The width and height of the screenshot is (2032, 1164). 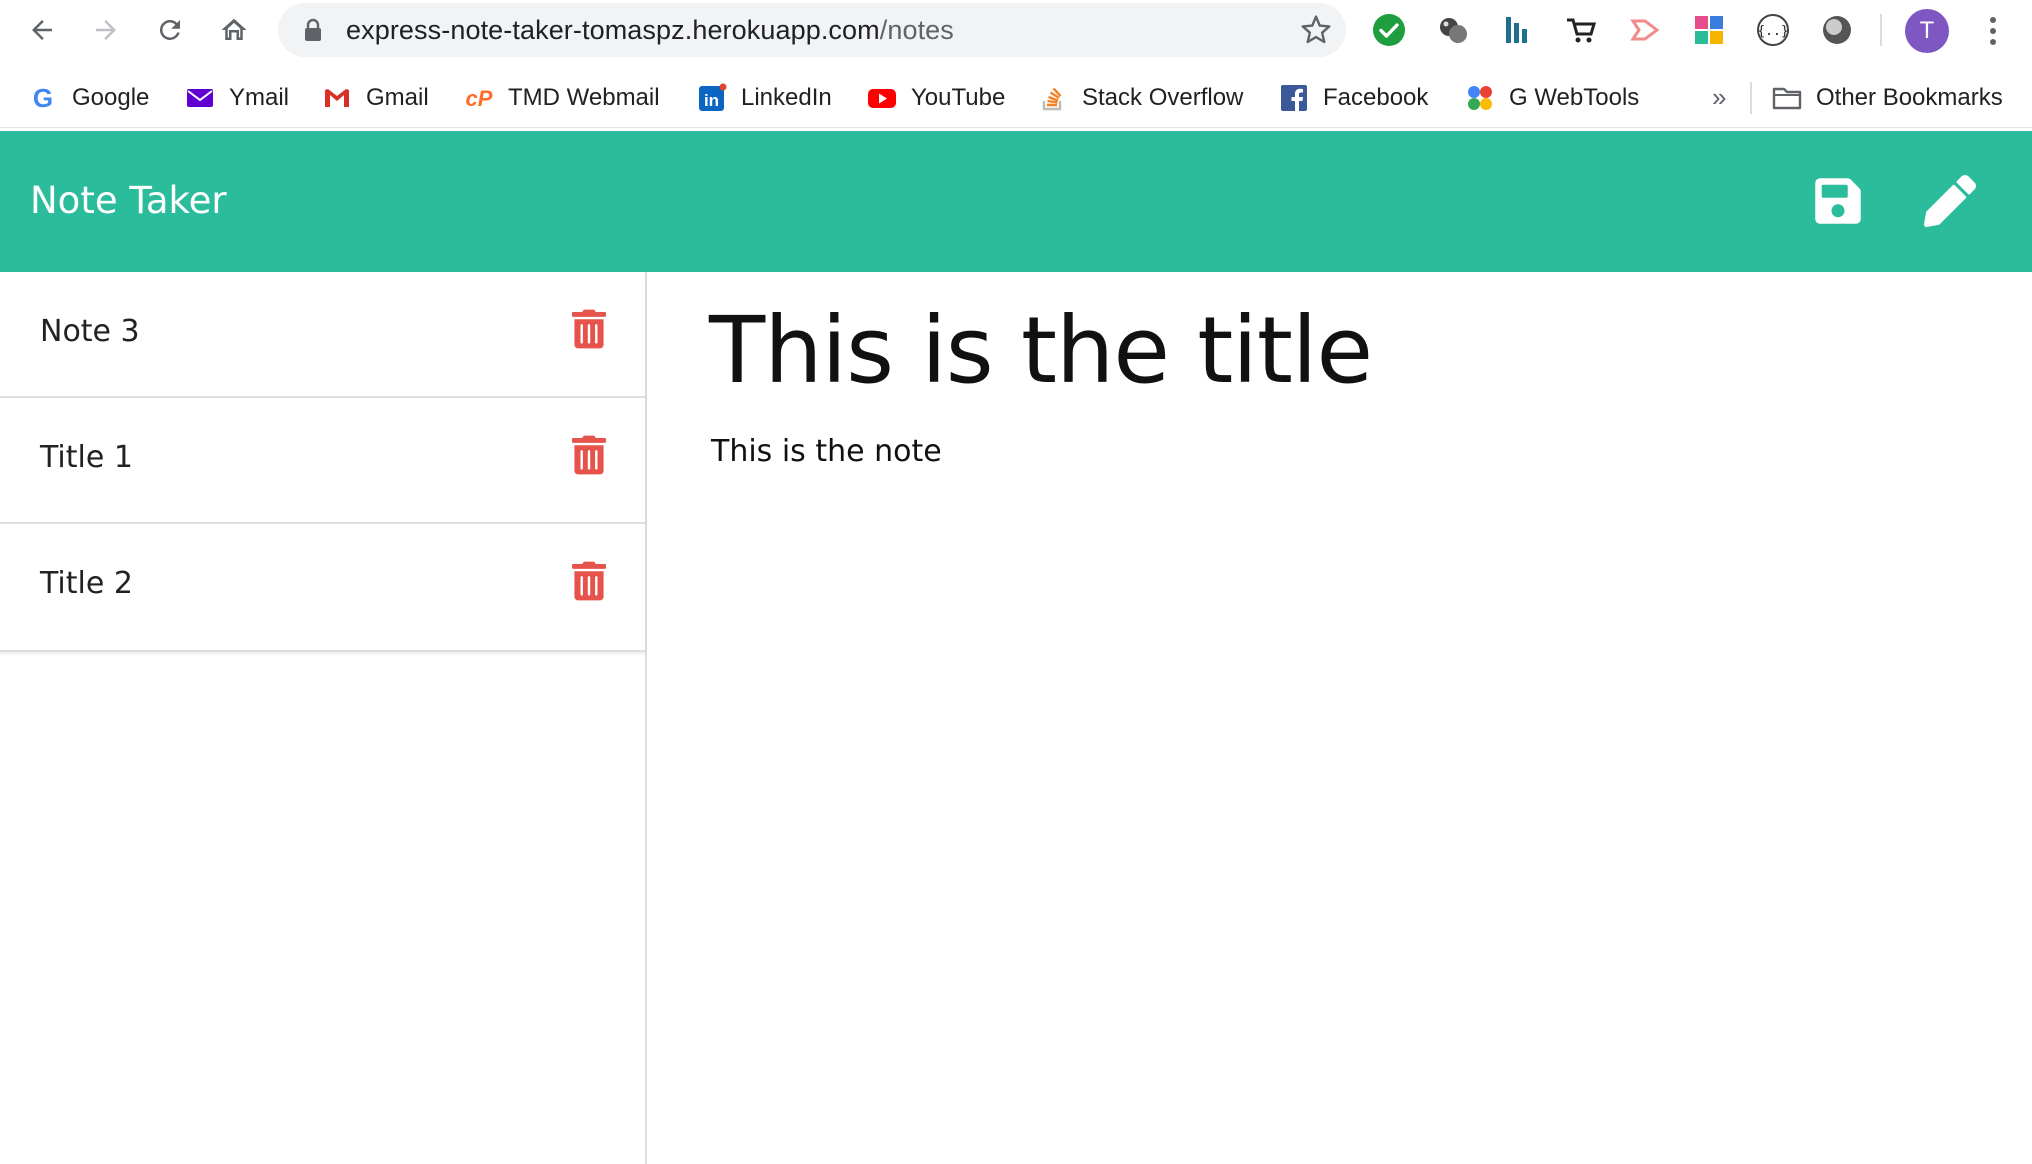 I want to click on extension-json: {..}, so click(x=1773, y=30).